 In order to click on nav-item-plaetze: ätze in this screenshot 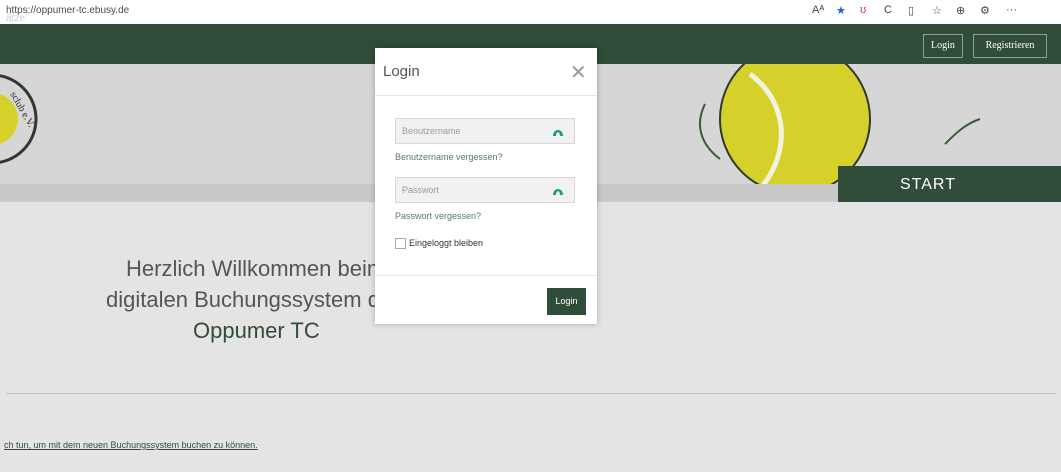, I will do `click(15, 18)`.